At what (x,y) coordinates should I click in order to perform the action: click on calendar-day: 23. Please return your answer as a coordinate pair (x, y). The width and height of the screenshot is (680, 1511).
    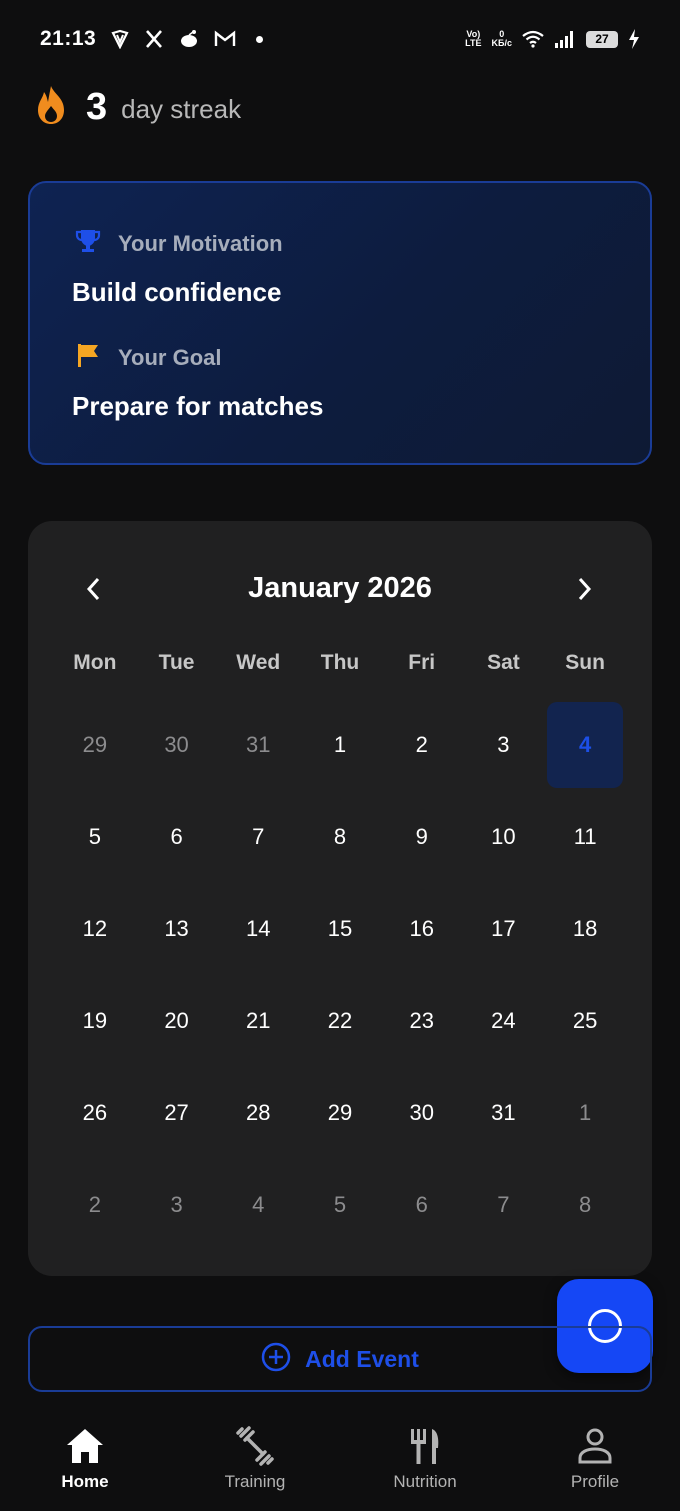
    Looking at the image, I should click on (422, 1021).